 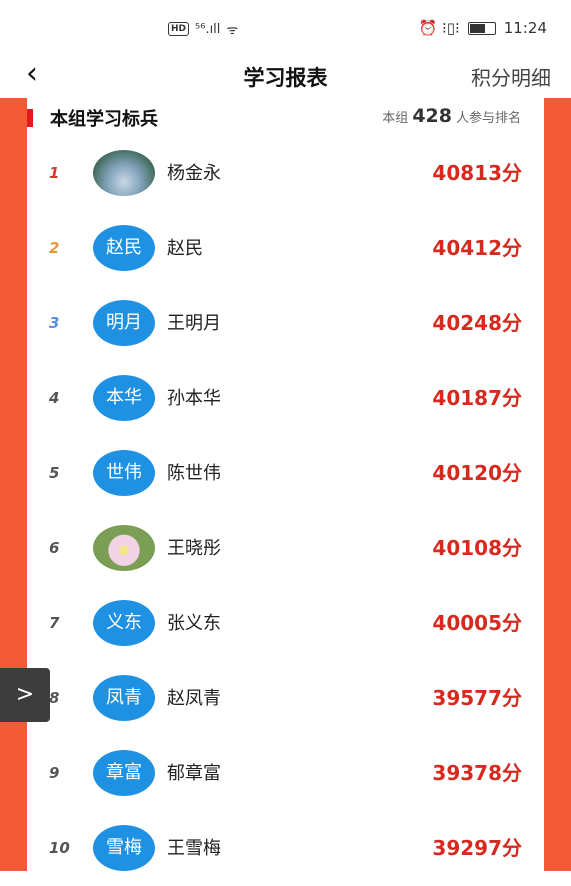 I want to click on participant-count: 428, so click(x=432, y=116).